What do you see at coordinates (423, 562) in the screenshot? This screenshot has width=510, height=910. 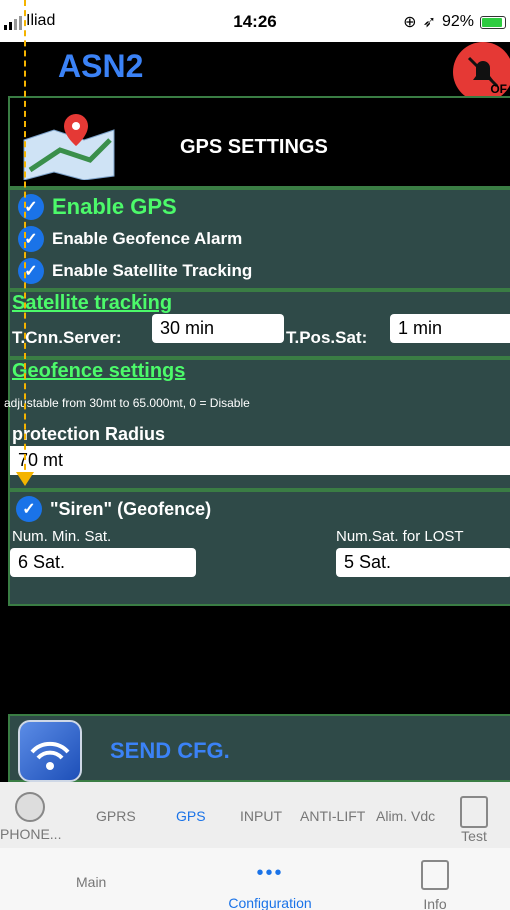 I see `lost-sat-input: 5 Sat.` at bounding box center [423, 562].